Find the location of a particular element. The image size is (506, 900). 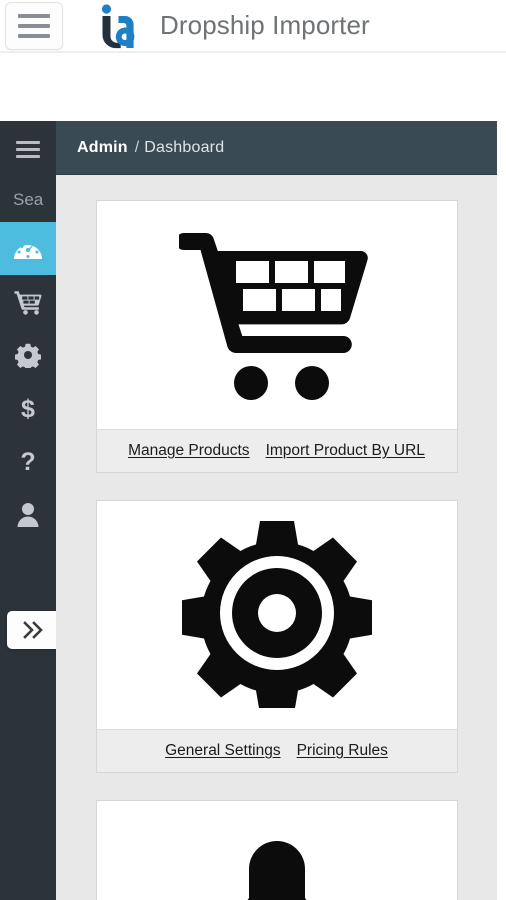

topbar-gap-band is located at coordinates (253, 87).